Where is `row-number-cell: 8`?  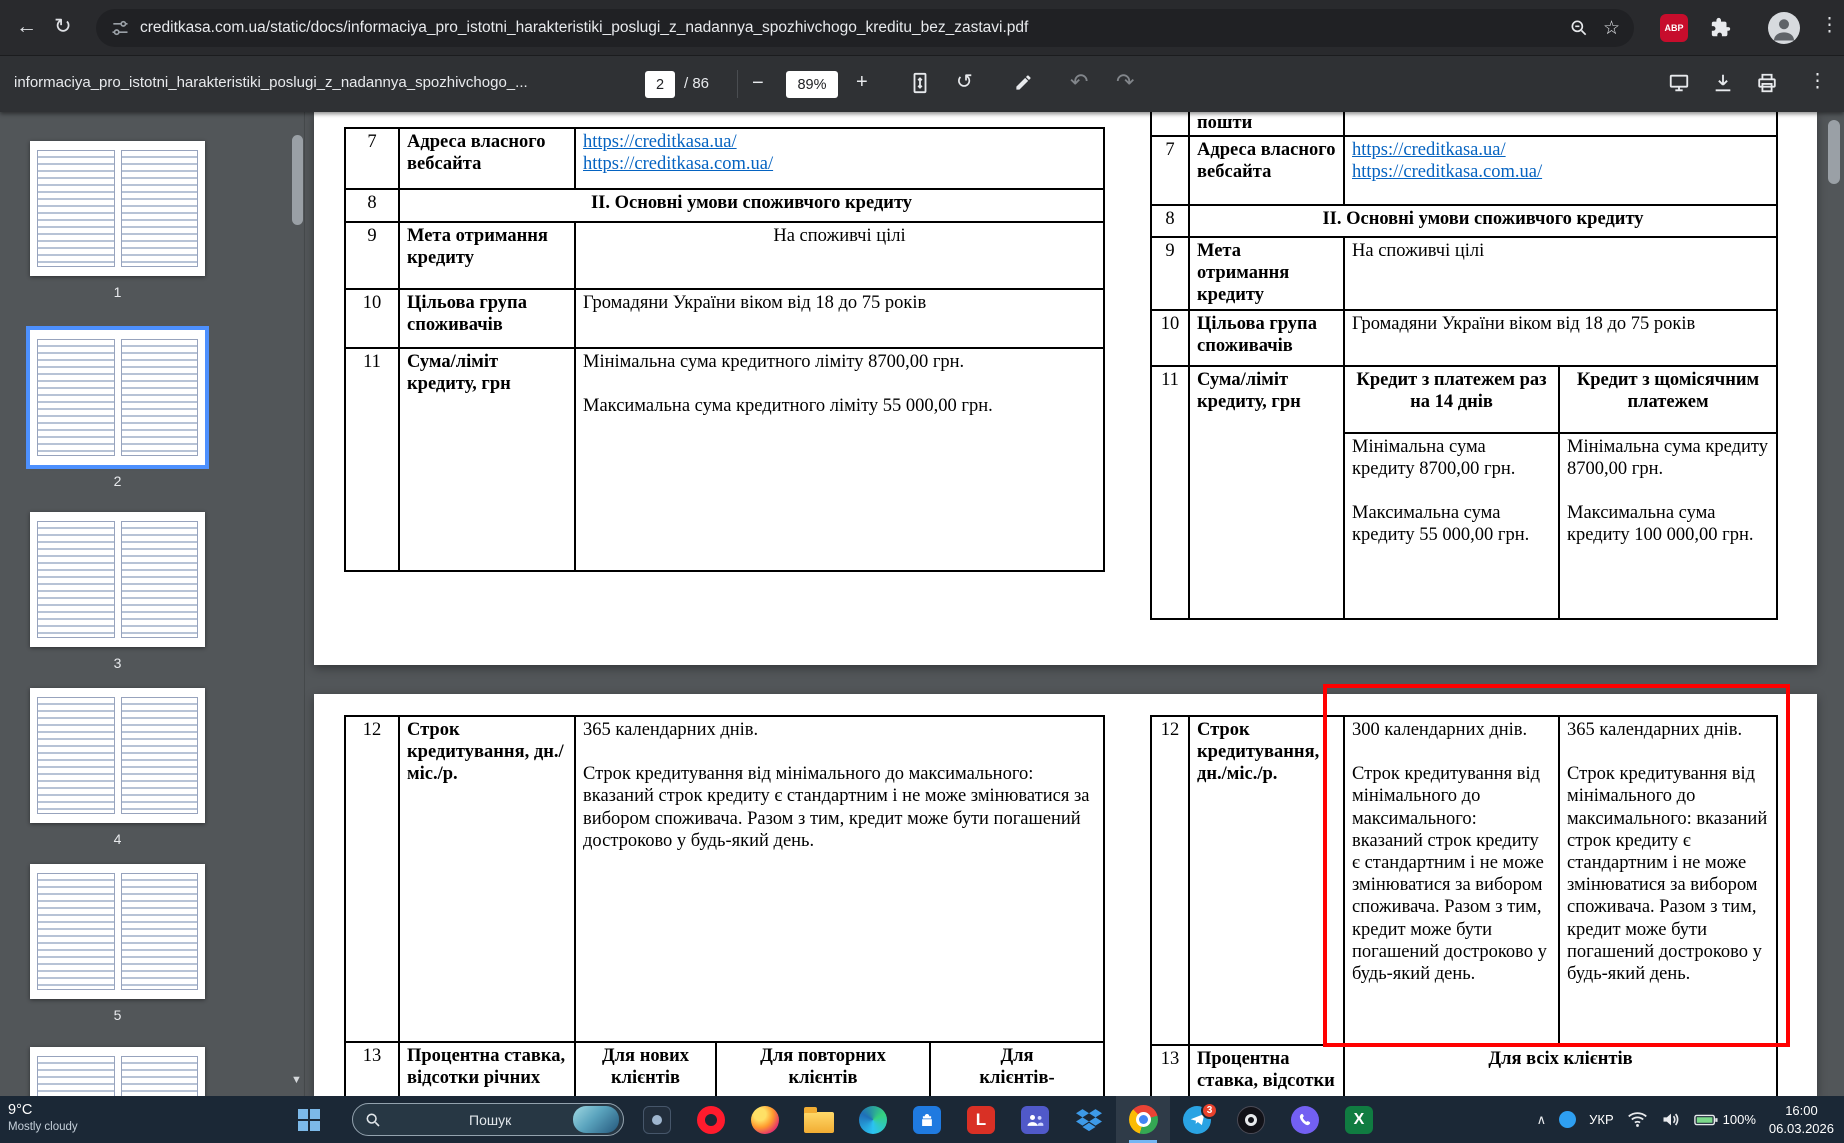 row-number-cell: 8 is located at coordinates (372, 205).